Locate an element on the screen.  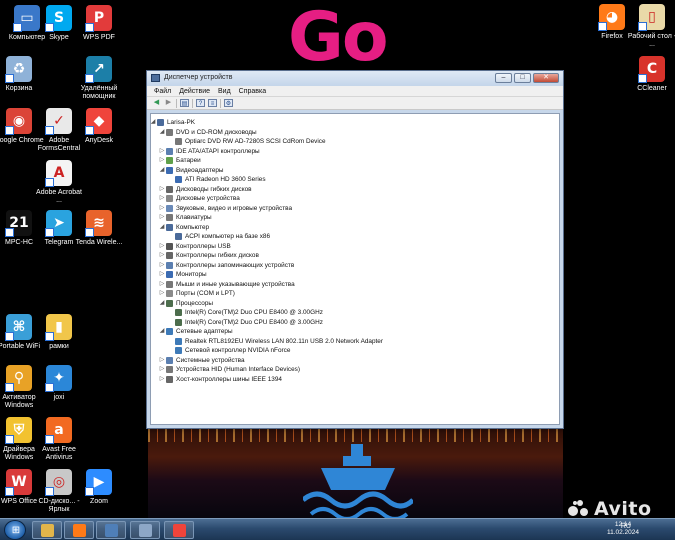
tree-node-label: Хост-контроллеры шины IEEE 1394 is located at coordinates (229, 379).